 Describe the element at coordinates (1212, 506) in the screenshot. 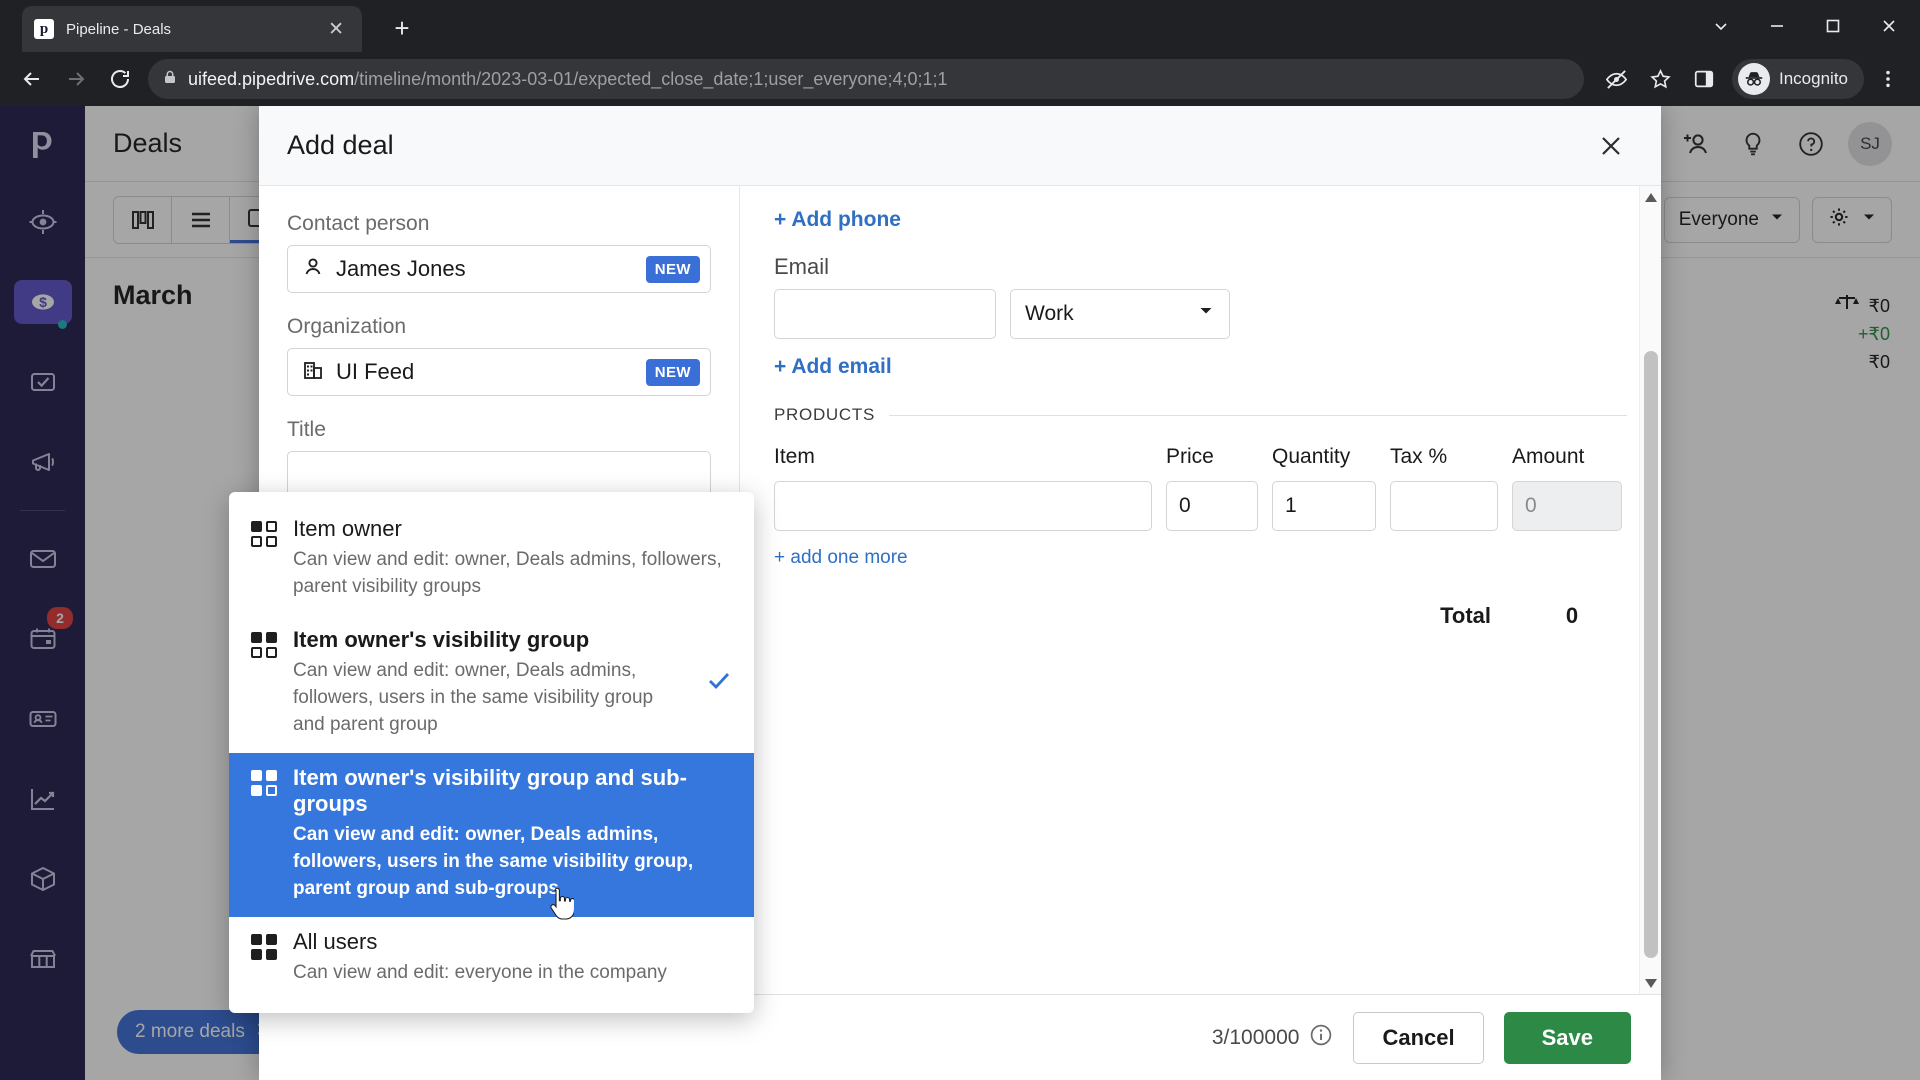

I see `product-price-input: 0` at that location.